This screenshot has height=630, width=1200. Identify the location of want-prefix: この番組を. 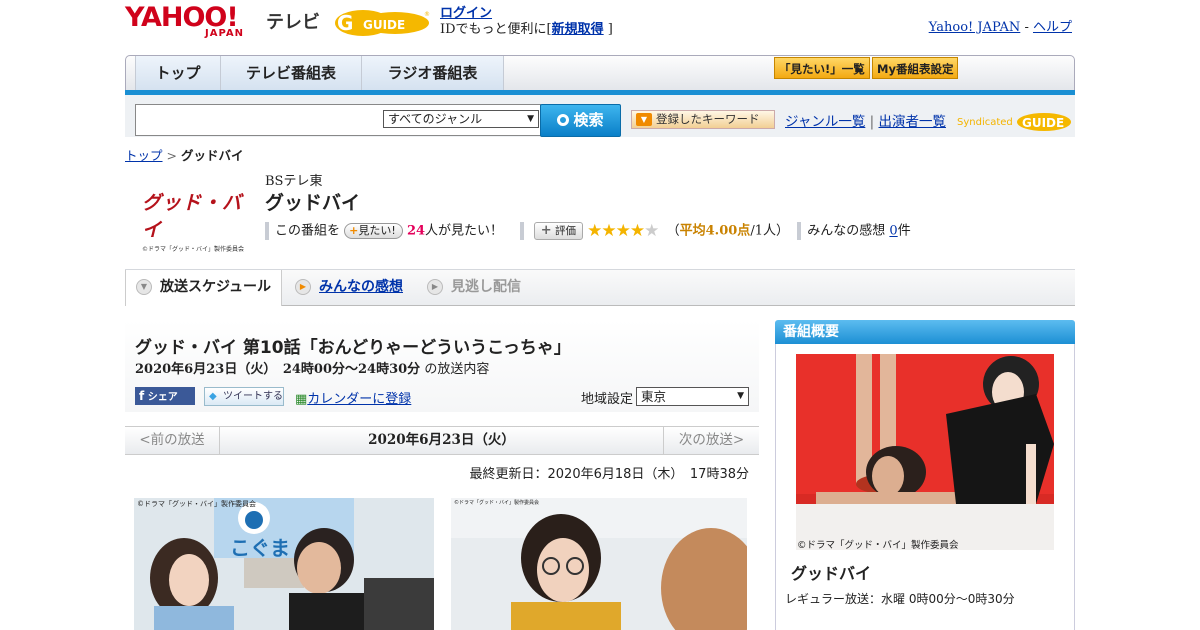
(308, 231).